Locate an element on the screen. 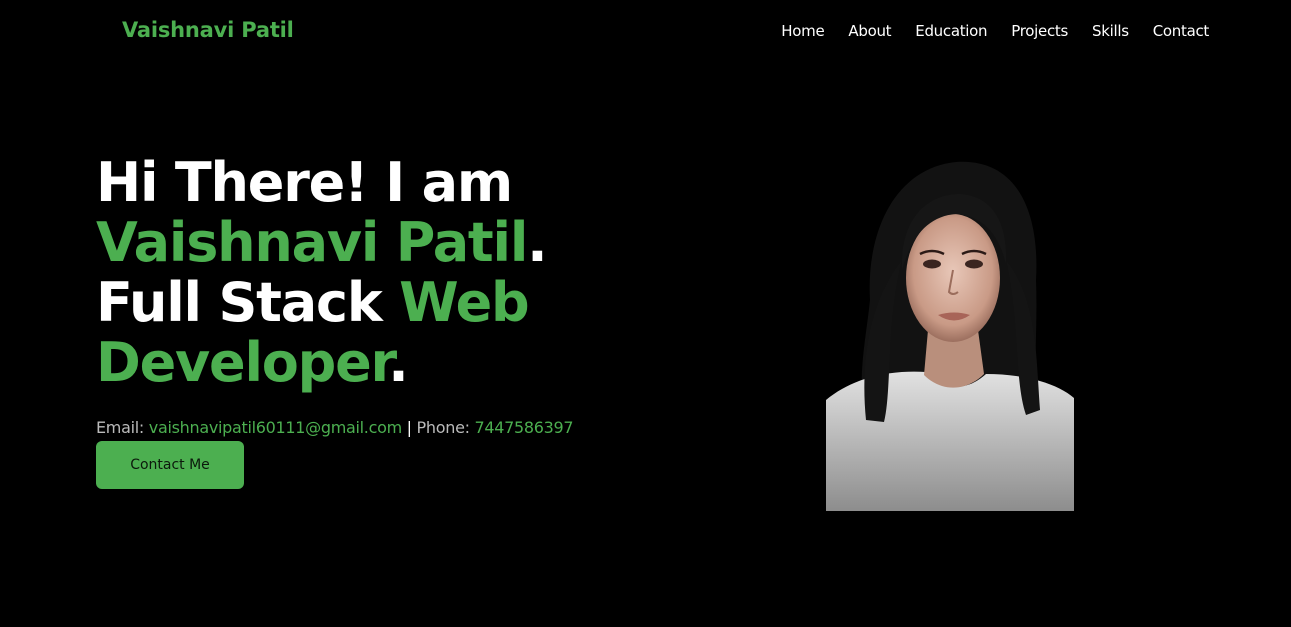 The width and height of the screenshot is (1291, 627). nav-about: About is located at coordinates (869, 31).